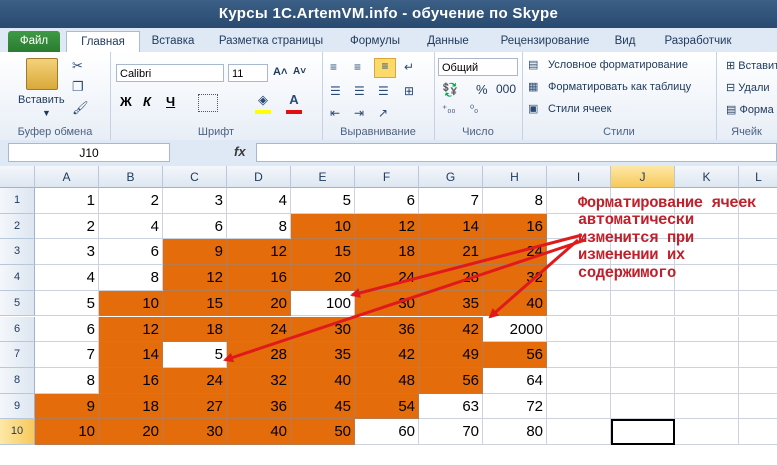 The image size is (777, 465). I want to click on arrow-to-h6, so click(533, 278).